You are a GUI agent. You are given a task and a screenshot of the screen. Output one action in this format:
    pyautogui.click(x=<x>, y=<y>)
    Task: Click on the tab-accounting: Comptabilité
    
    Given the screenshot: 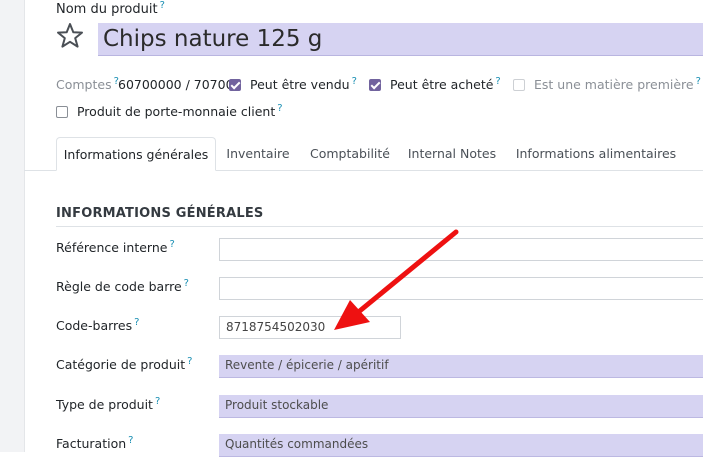 What is the action you would take?
    pyautogui.click(x=350, y=154)
    